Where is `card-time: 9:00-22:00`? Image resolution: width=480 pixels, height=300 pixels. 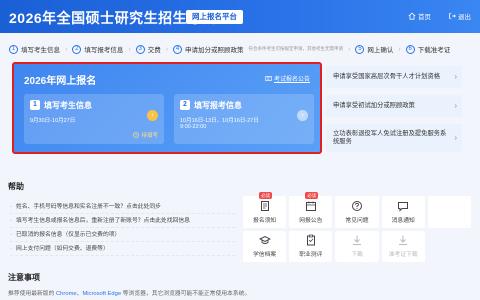
card-time: 9:00-22:00 is located at coordinates (193, 127).